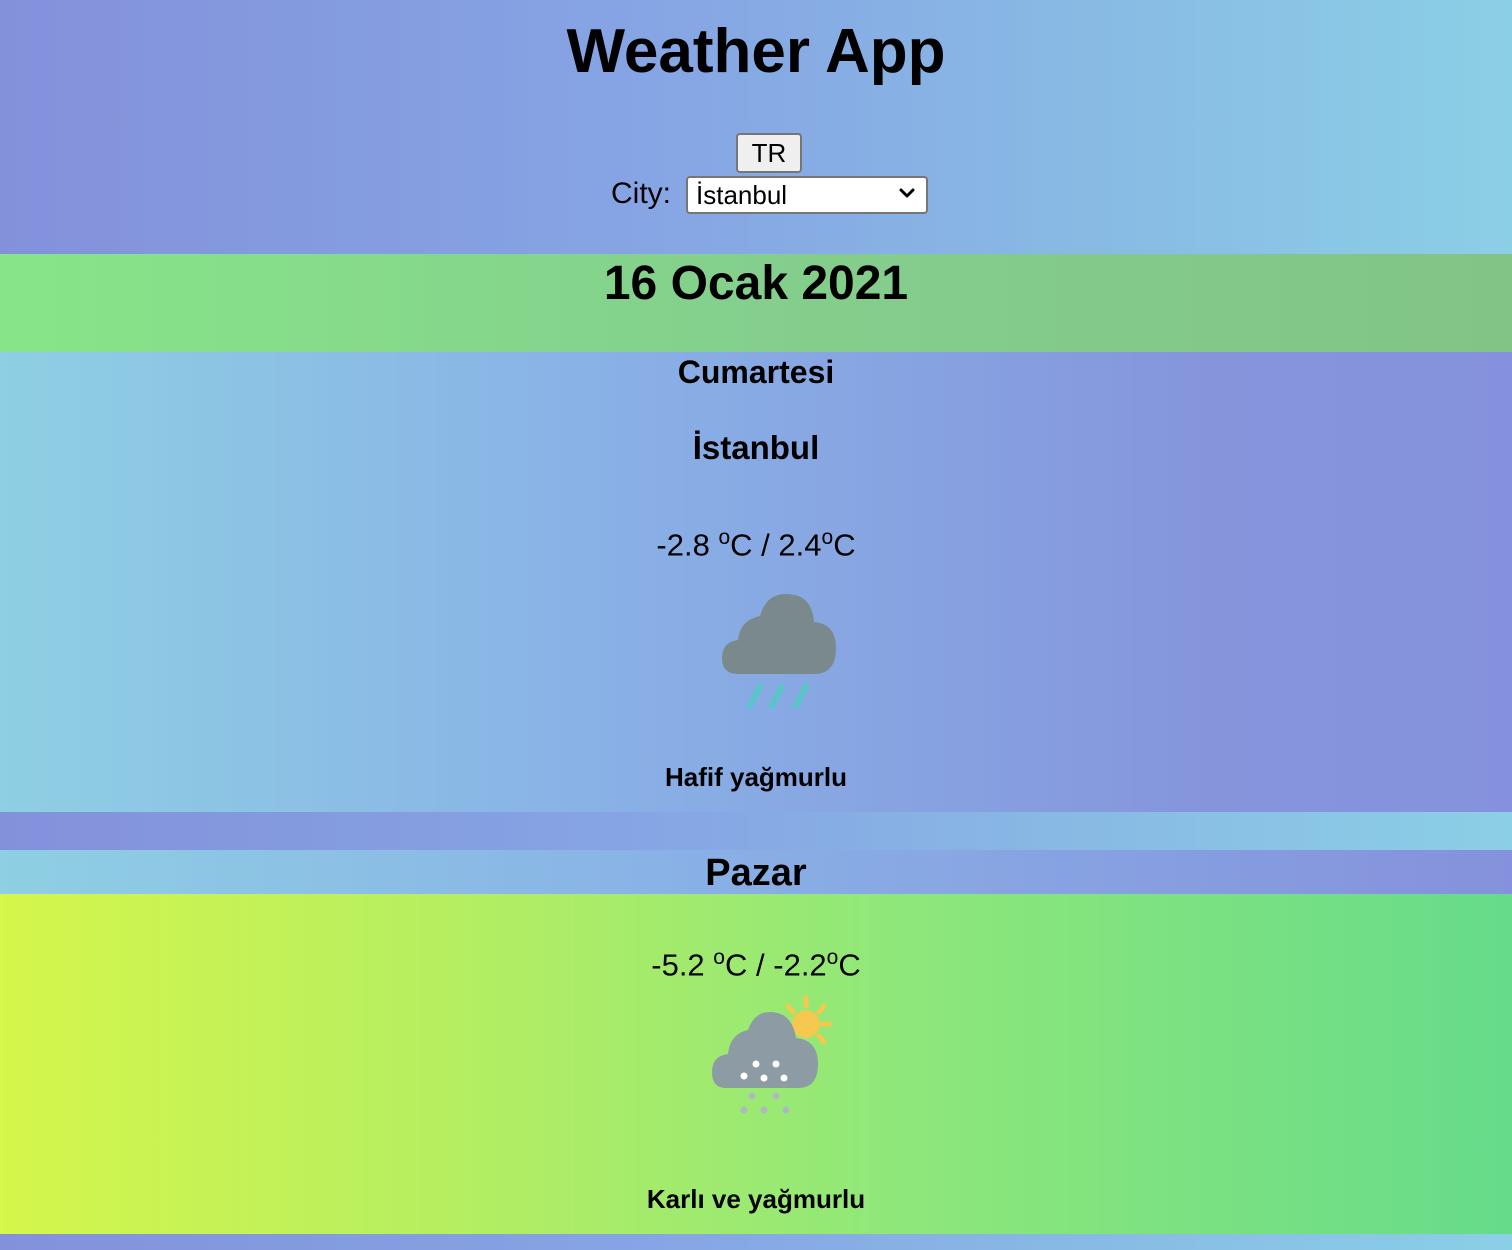 The height and width of the screenshot is (1250, 1512). Describe the element at coordinates (756, 372) in the screenshot. I see `day-name: Cumartesi` at that location.